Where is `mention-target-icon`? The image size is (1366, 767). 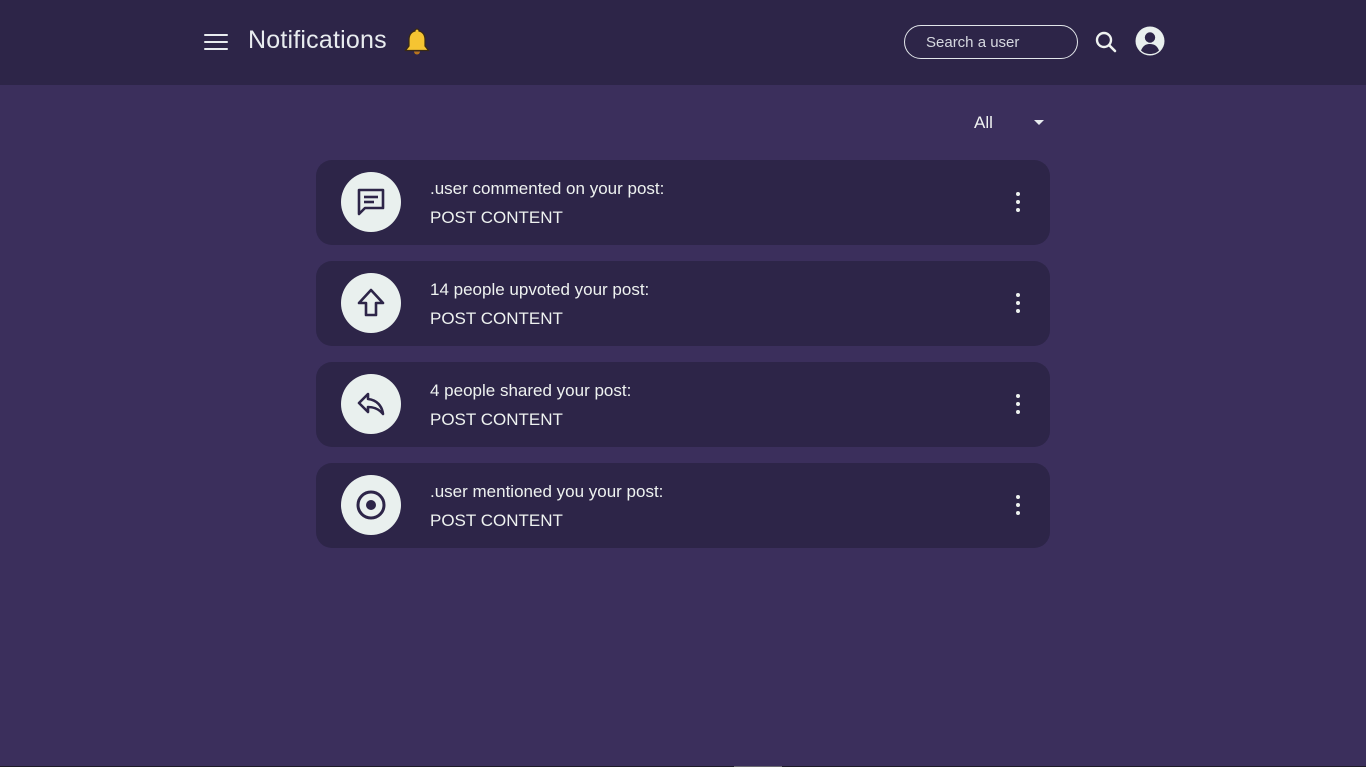
mention-target-icon is located at coordinates (371, 505).